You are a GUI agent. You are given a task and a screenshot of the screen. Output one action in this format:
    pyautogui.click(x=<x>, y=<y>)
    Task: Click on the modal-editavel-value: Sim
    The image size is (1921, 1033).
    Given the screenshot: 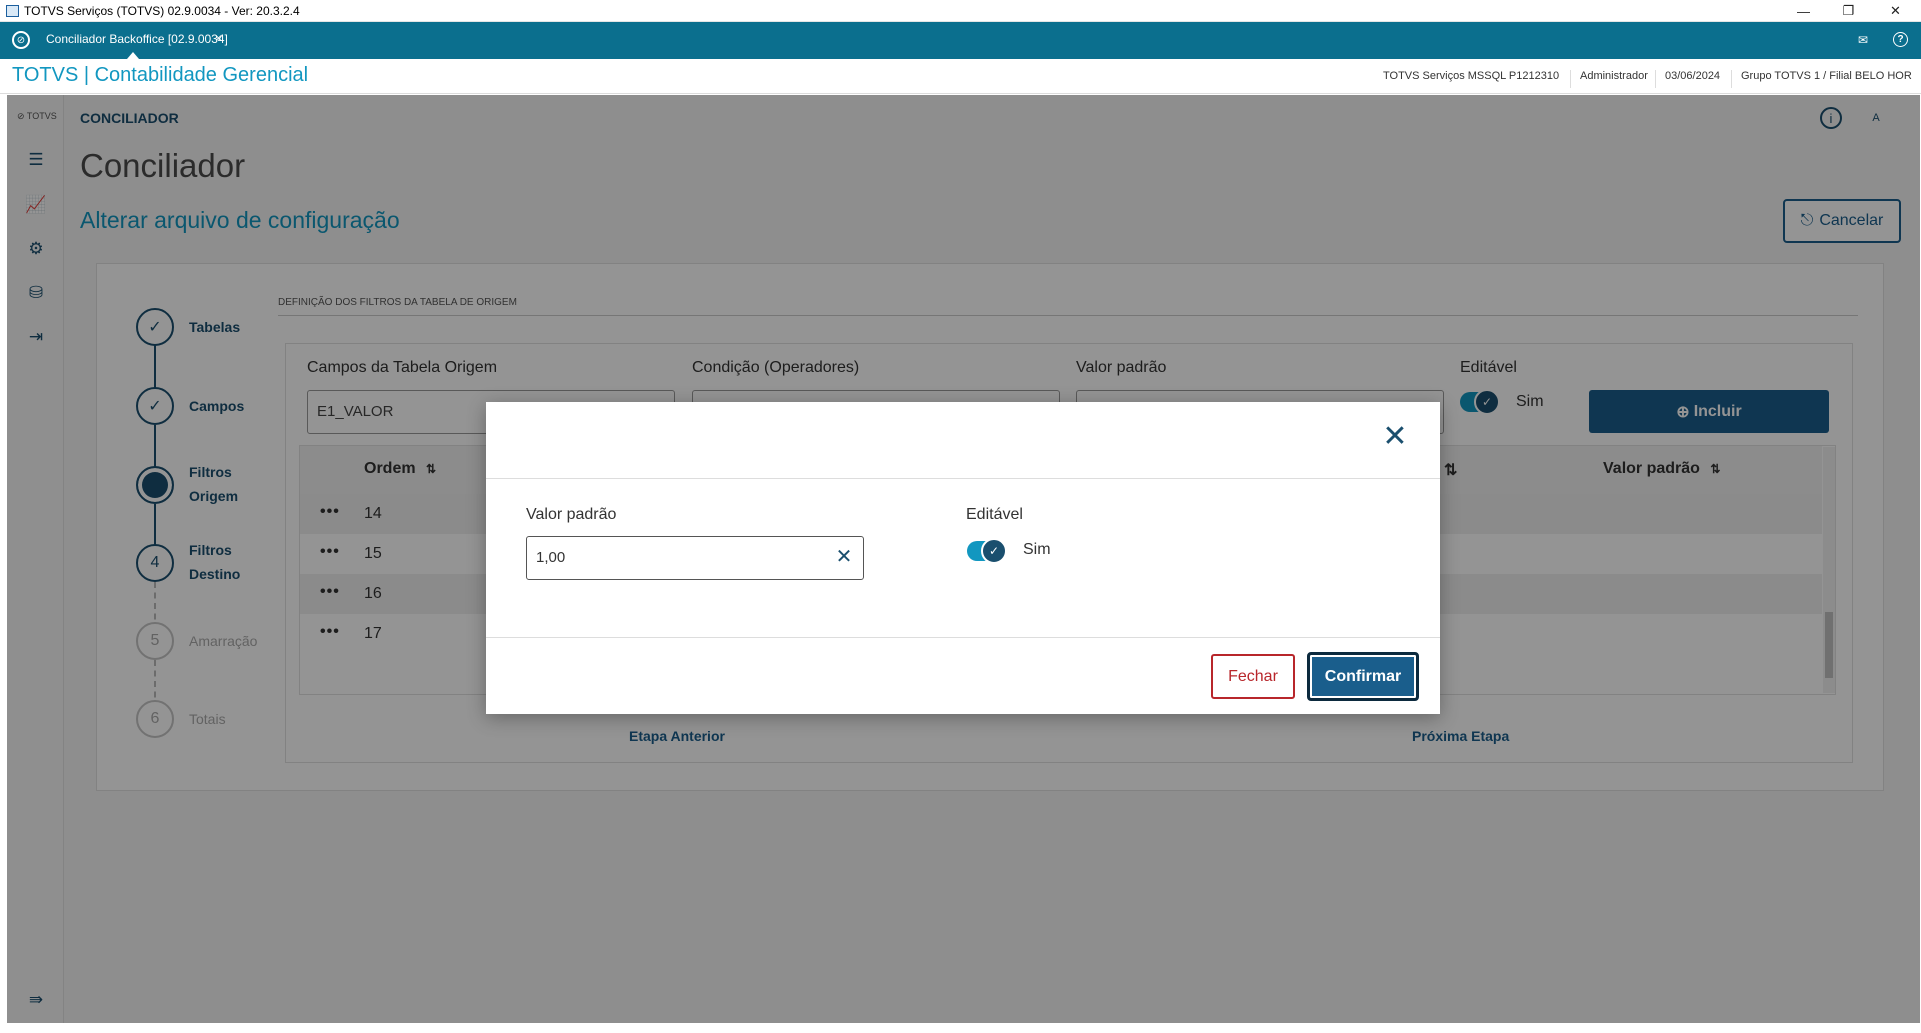 What is the action you would take?
    pyautogui.click(x=1037, y=549)
    